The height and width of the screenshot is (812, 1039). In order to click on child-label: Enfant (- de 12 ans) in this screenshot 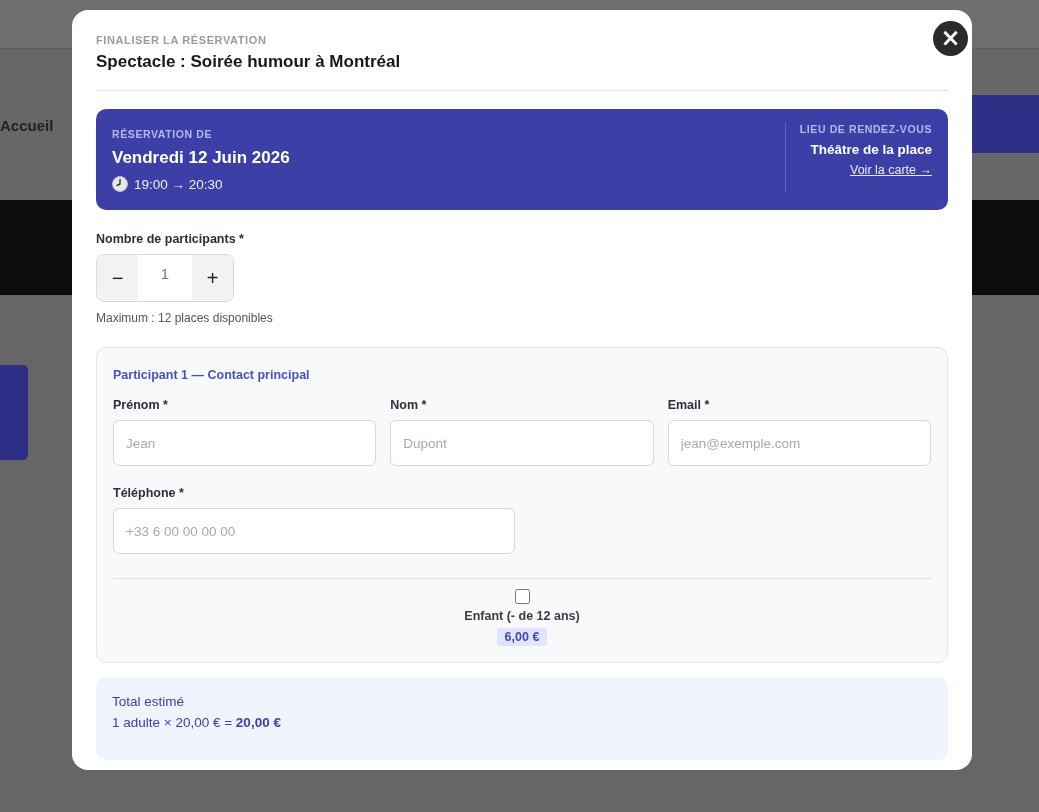, I will do `click(522, 616)`.